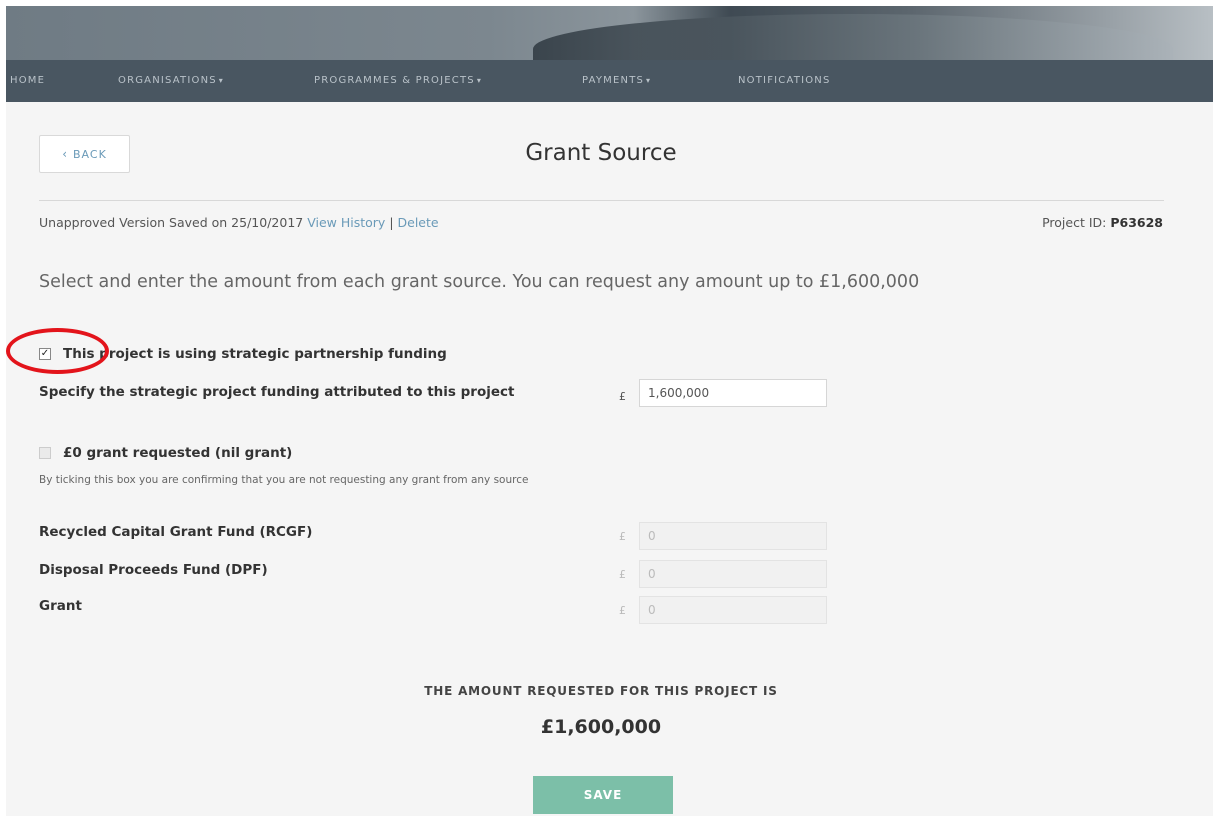  I want to click on nav-item-payments: PAYMENTS ▾, so click(616, 80).